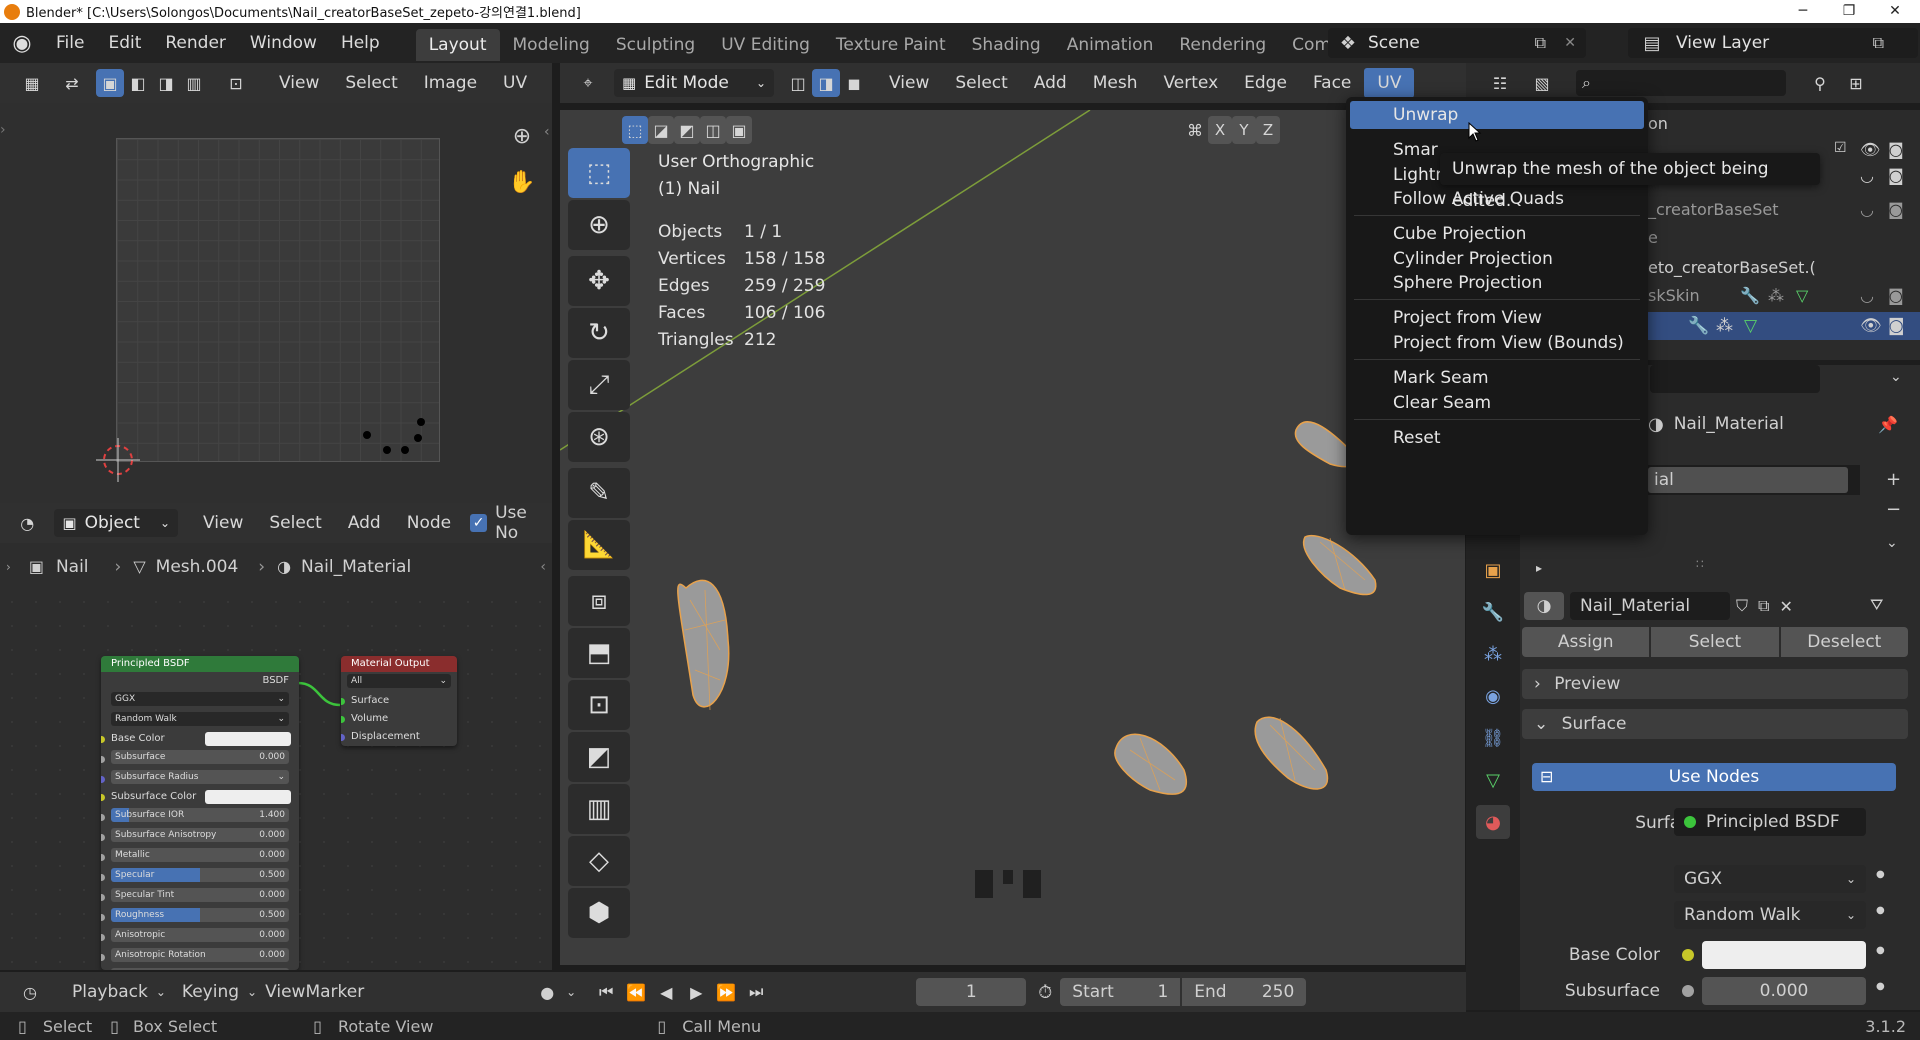 This screenshot has height=1040, width=1920. I want to click on face-select-icon: ◨, so click(166, 83).